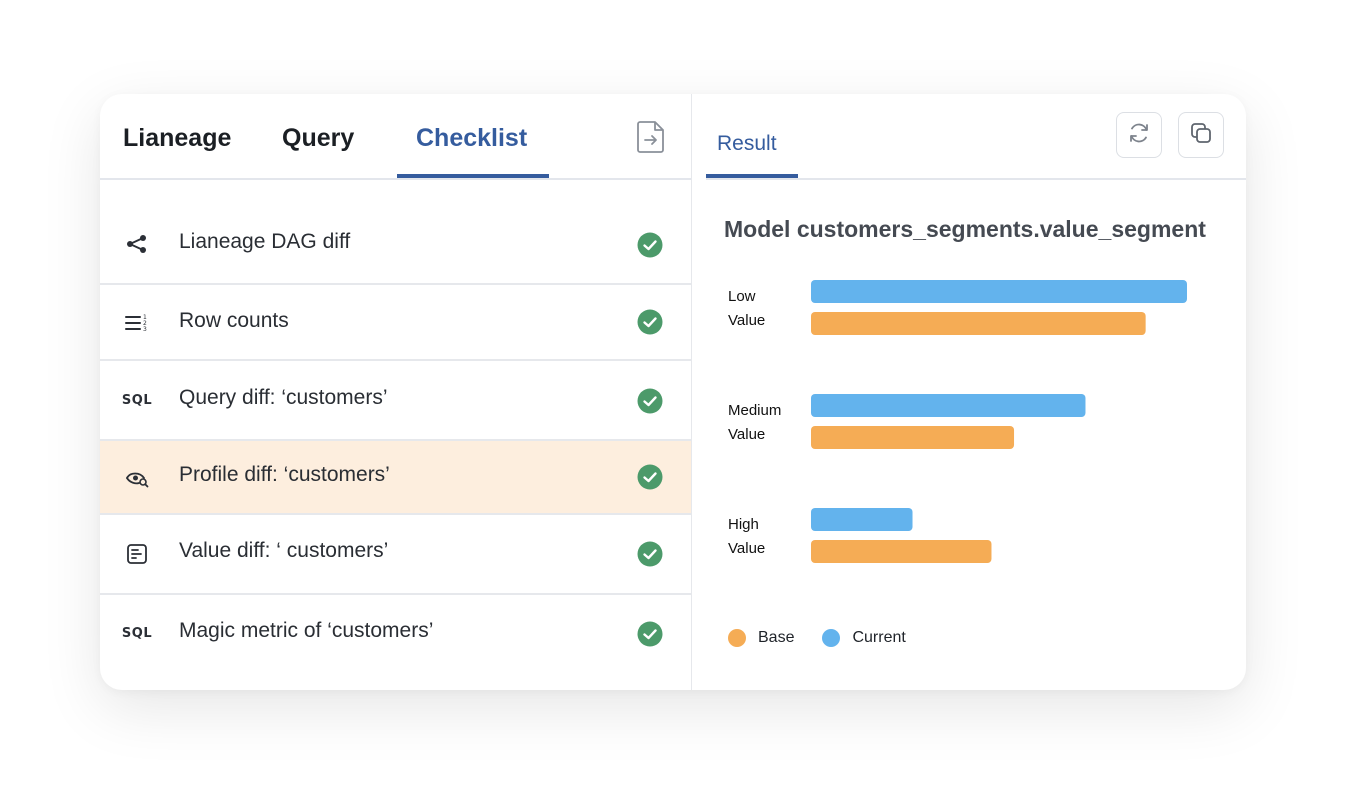  I want to click on checklist-item-label: Value diff: ‘ customers’, so click(284, 550).